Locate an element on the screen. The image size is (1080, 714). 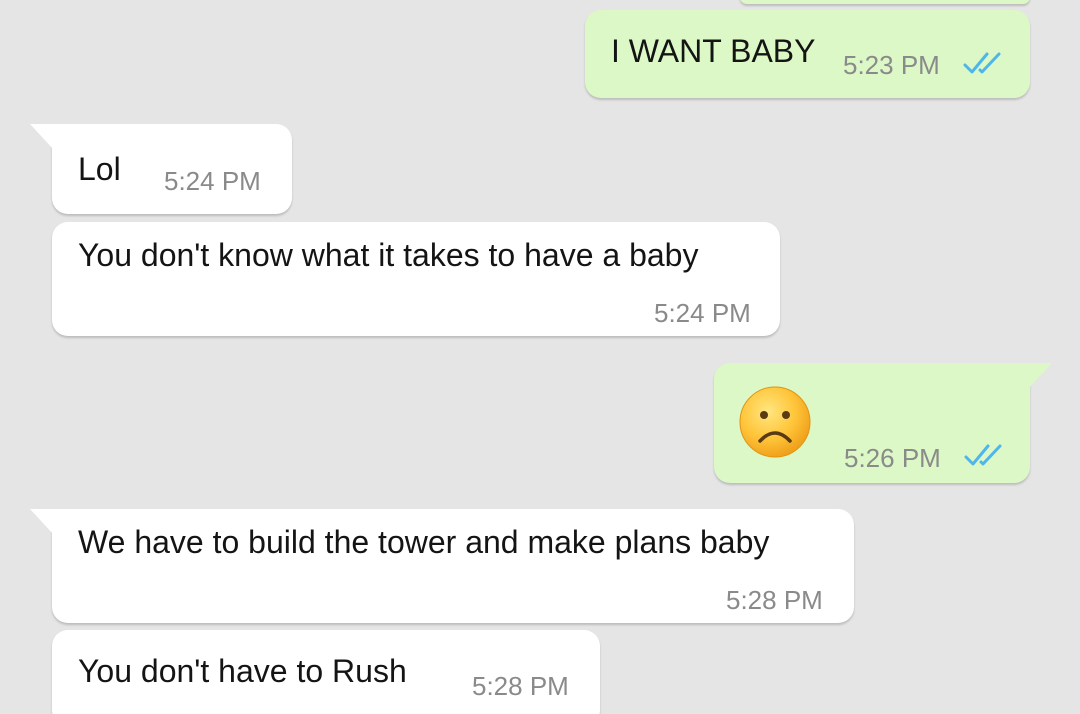
message-text: Lol is located at coordinates (99, 169).